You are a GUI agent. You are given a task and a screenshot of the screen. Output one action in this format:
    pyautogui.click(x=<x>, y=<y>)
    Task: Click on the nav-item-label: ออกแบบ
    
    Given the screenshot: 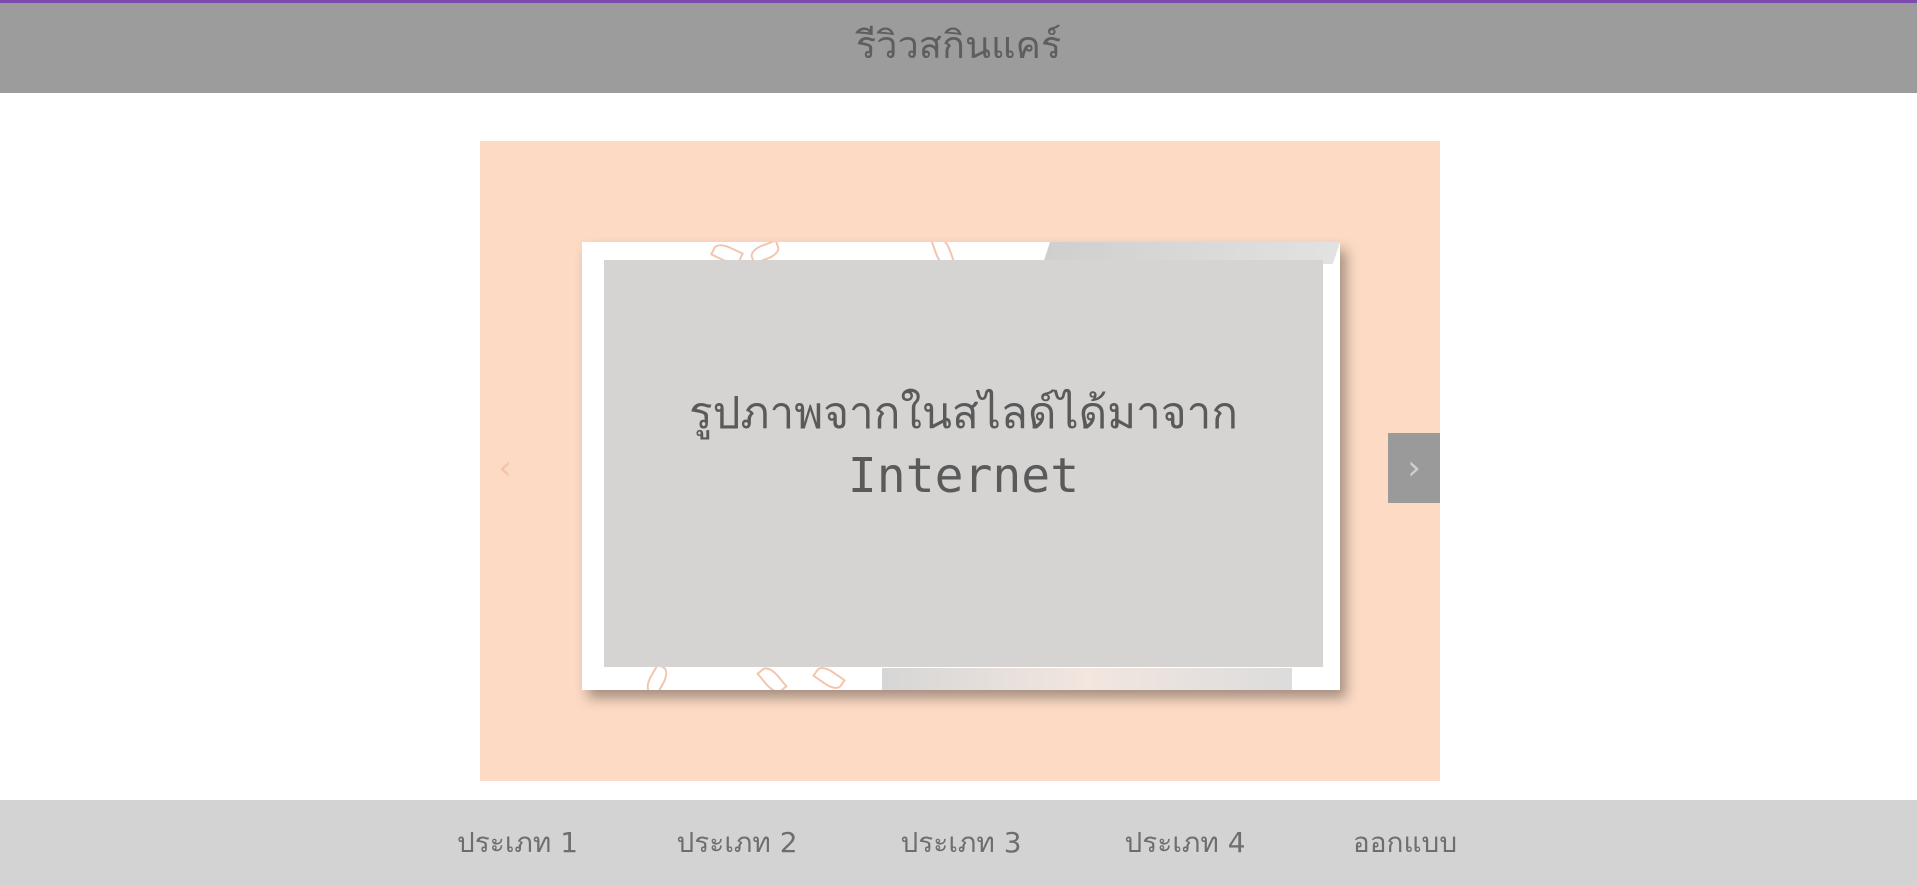 What is the action you would take?
    pyautogui.click(x=1405, y=842)
    